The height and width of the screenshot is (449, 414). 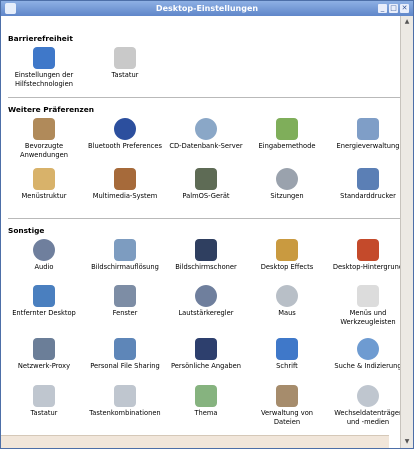 I want to click on section-title-barrierefreiheit: Barrierefreiheit, so click(x=40, y=38).